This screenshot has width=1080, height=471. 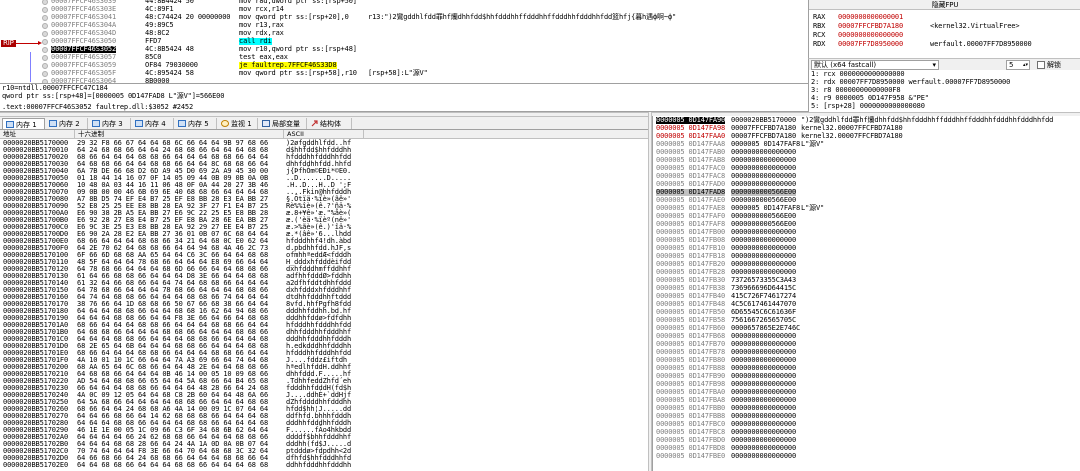 I want to click on tab-label: 内存 4, so click(x=155, y=124).